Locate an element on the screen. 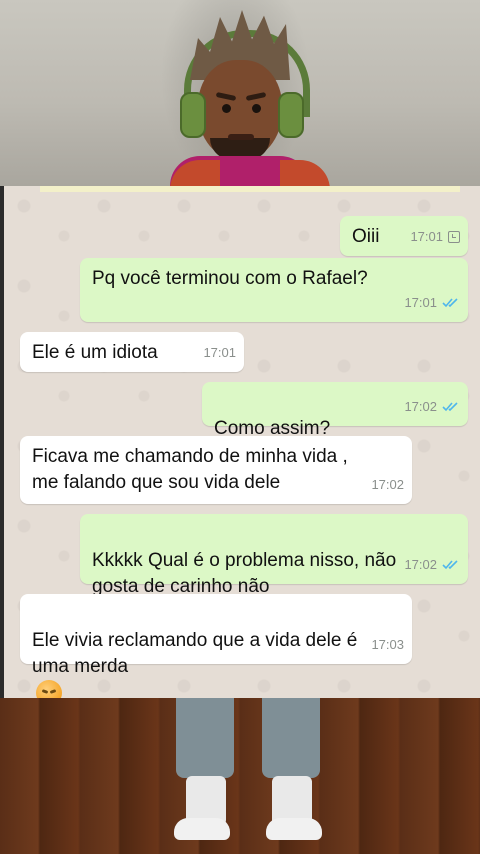  avatar-jacket-right is located at coordinates (305, 173).